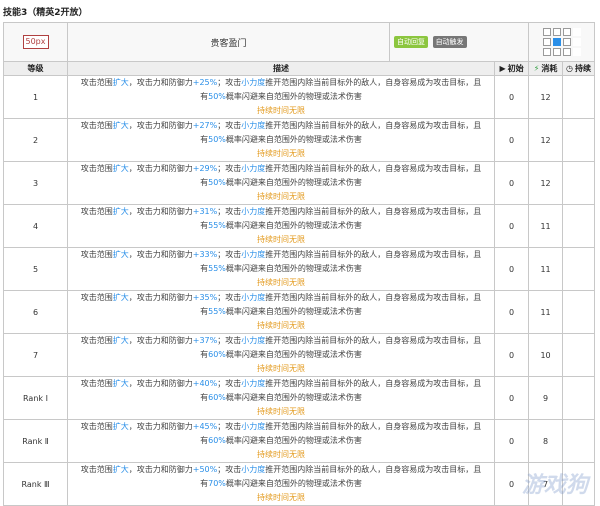 The width and height of the screenshot is (600, 506). What do you see at coordinates (217, 483) in the screenshot?
I see `desc-dodge-value: 70%` at bounding box center [217, 483].